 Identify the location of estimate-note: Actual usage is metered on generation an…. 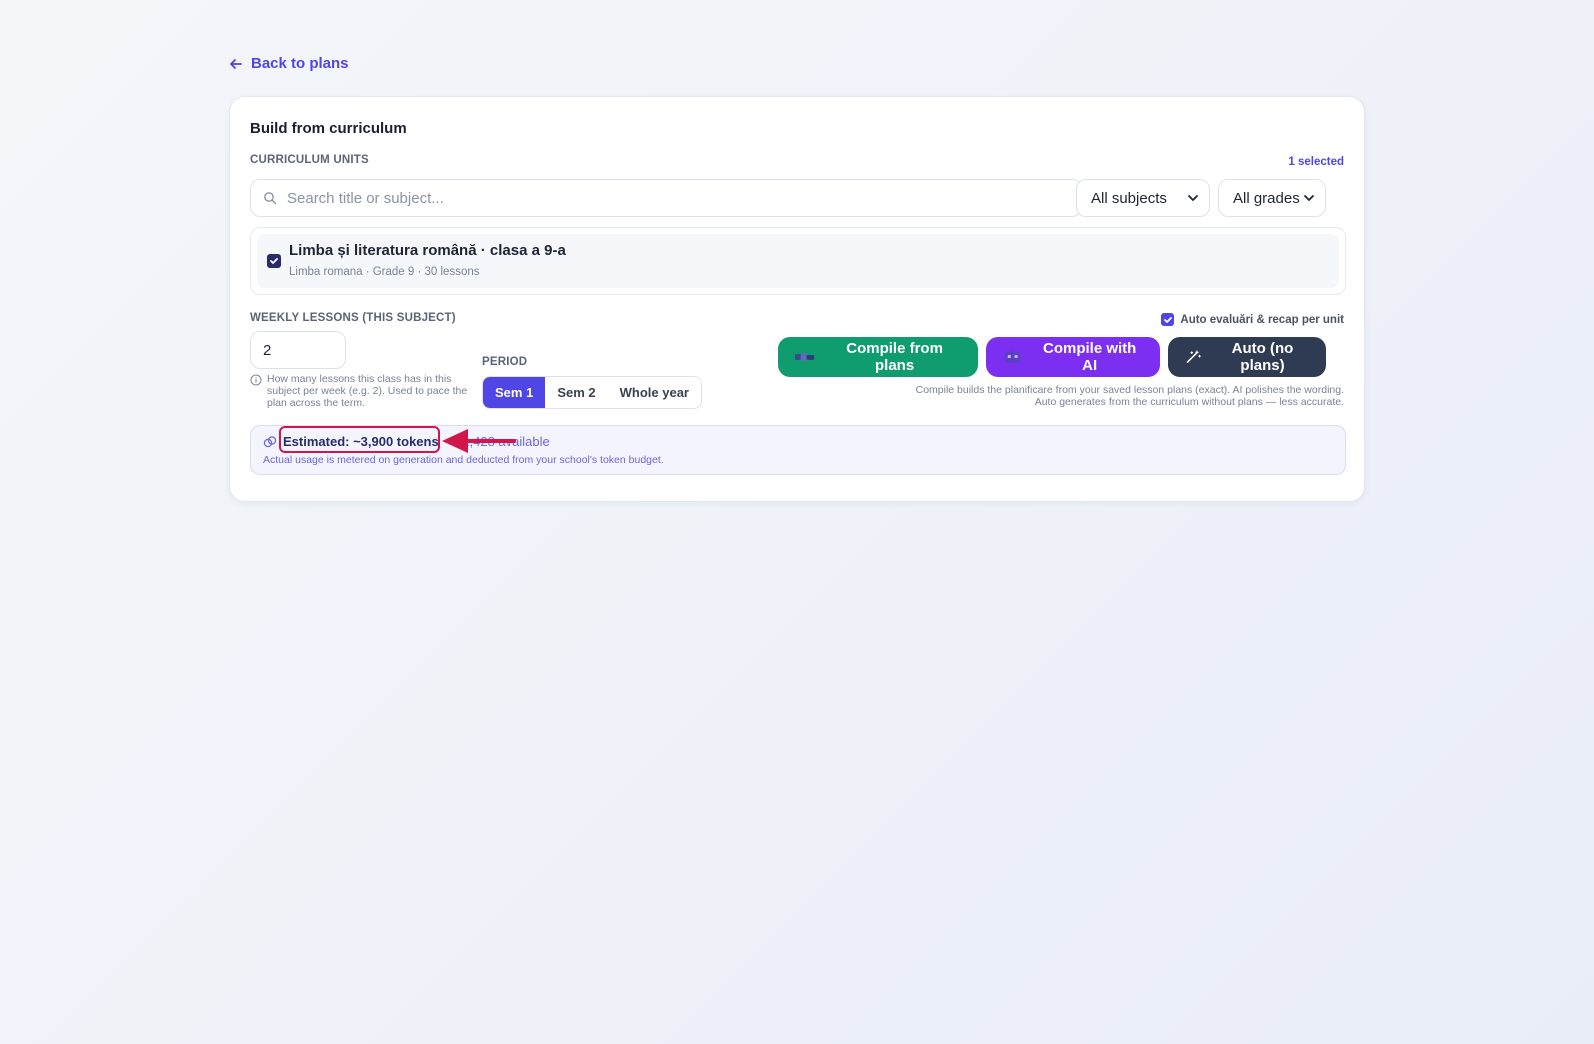
(463, 460).